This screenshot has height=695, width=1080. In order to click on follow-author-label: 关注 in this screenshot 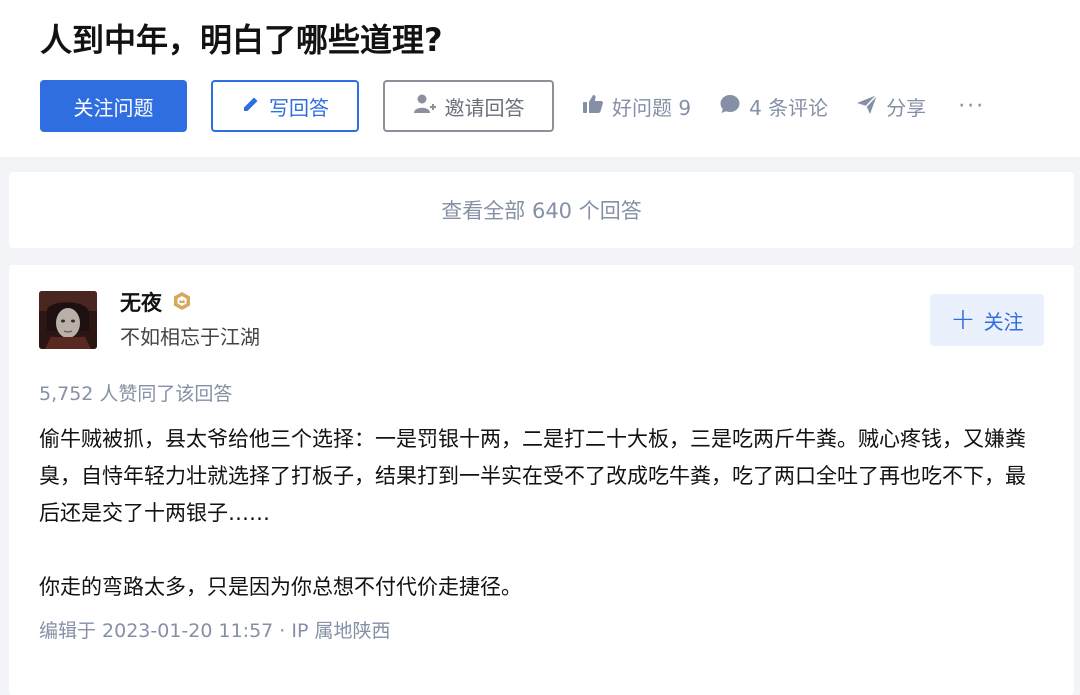, I will do `click(1003, 321)`.